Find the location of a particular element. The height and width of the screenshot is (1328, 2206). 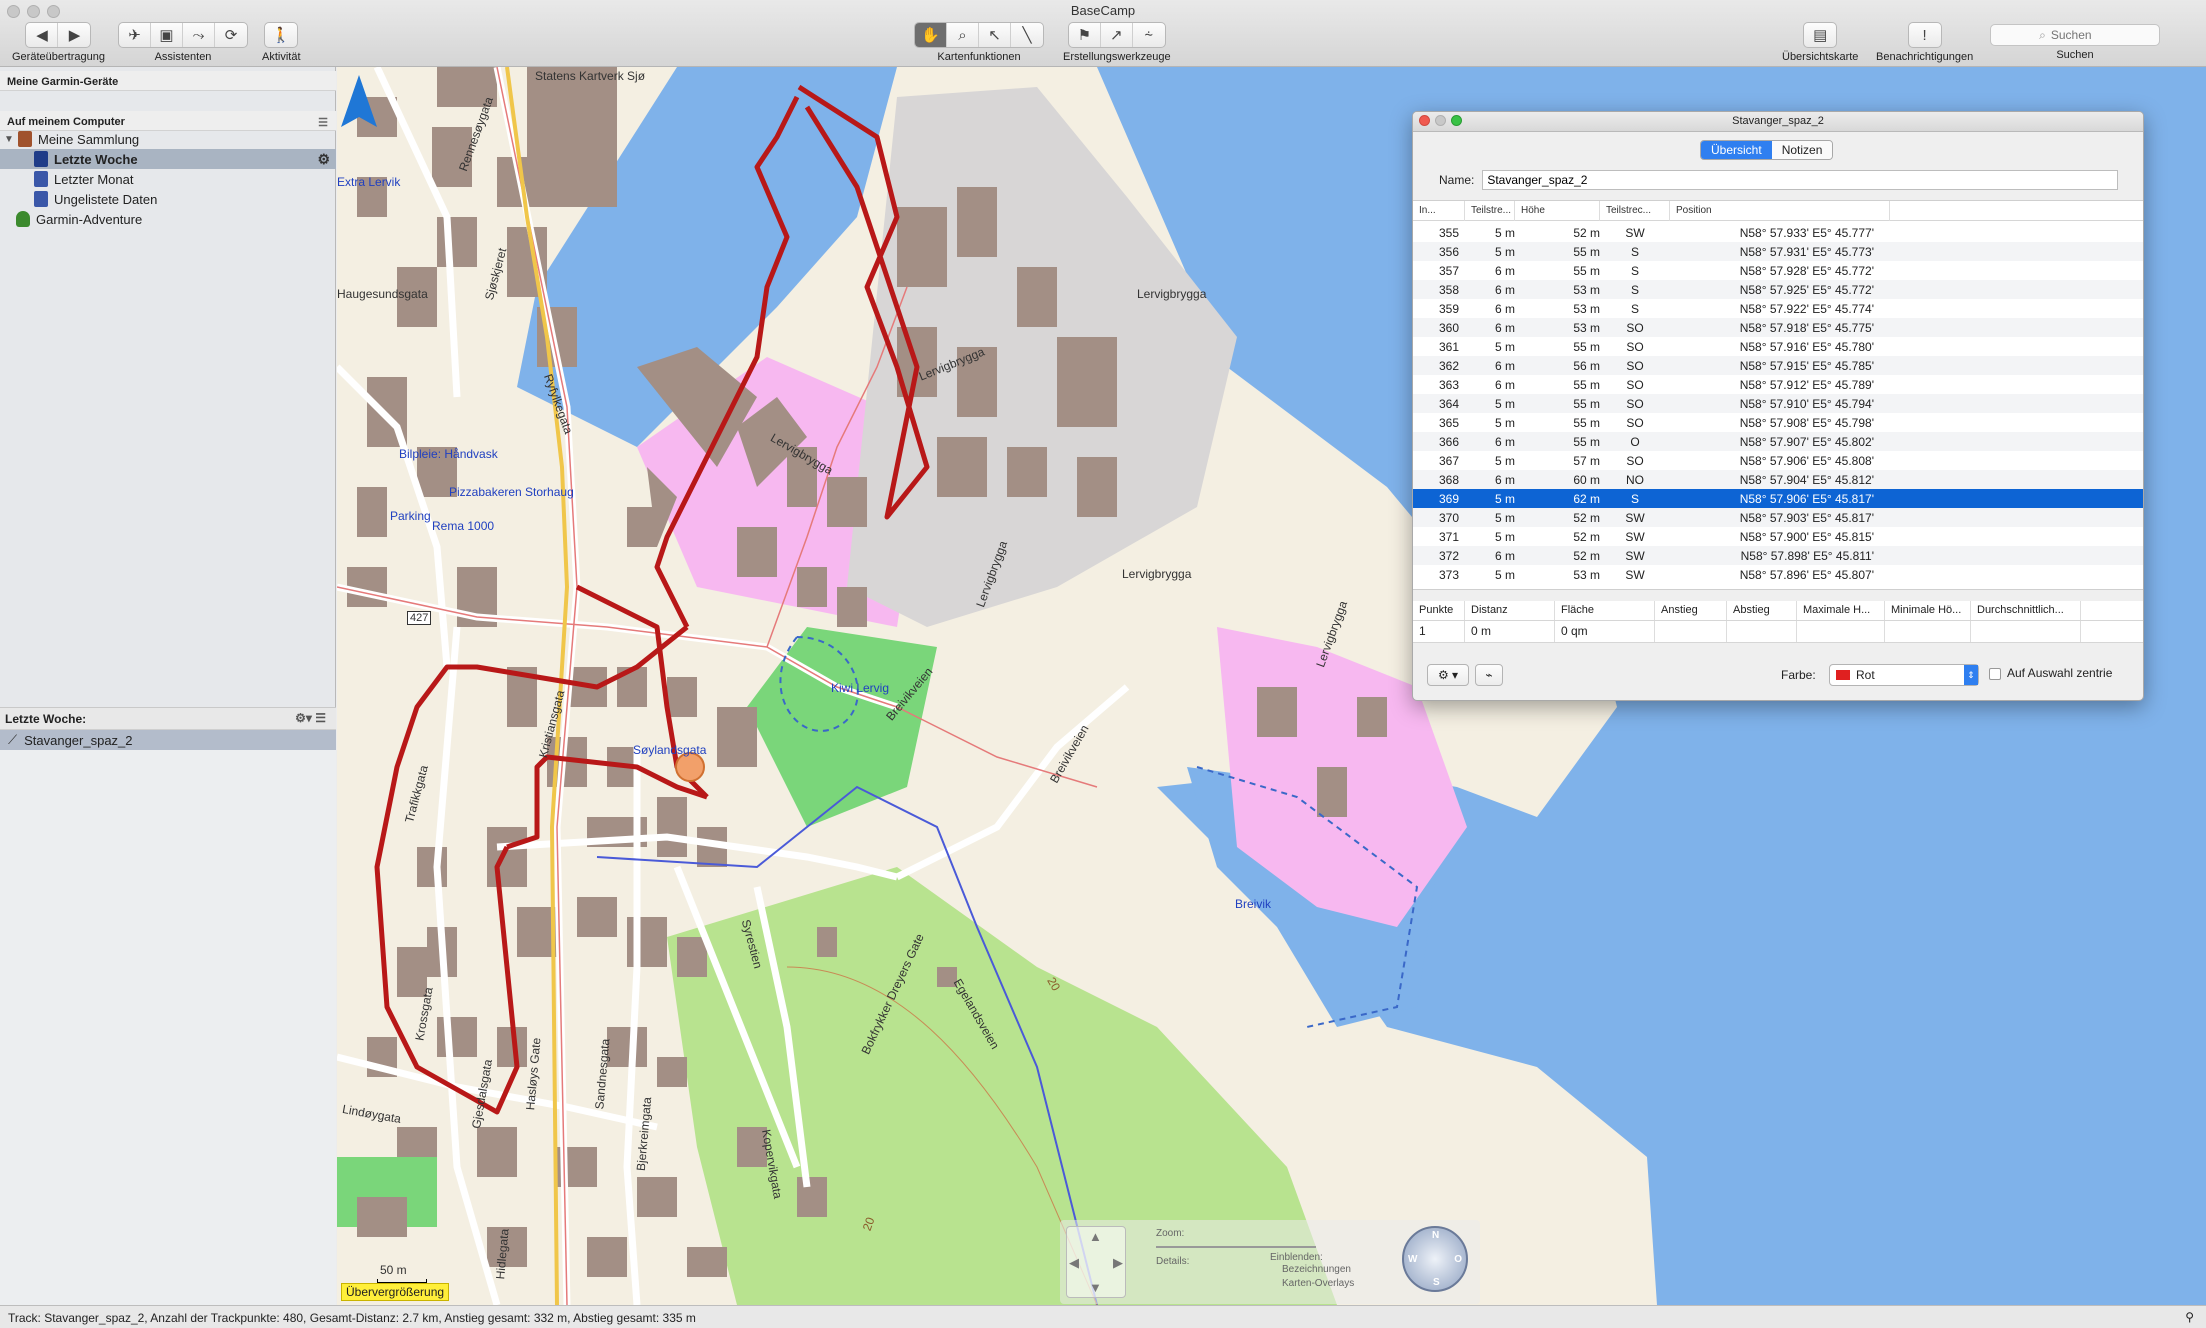

profile-graph-button: ⌁ is located at coordinates (1489, 675).